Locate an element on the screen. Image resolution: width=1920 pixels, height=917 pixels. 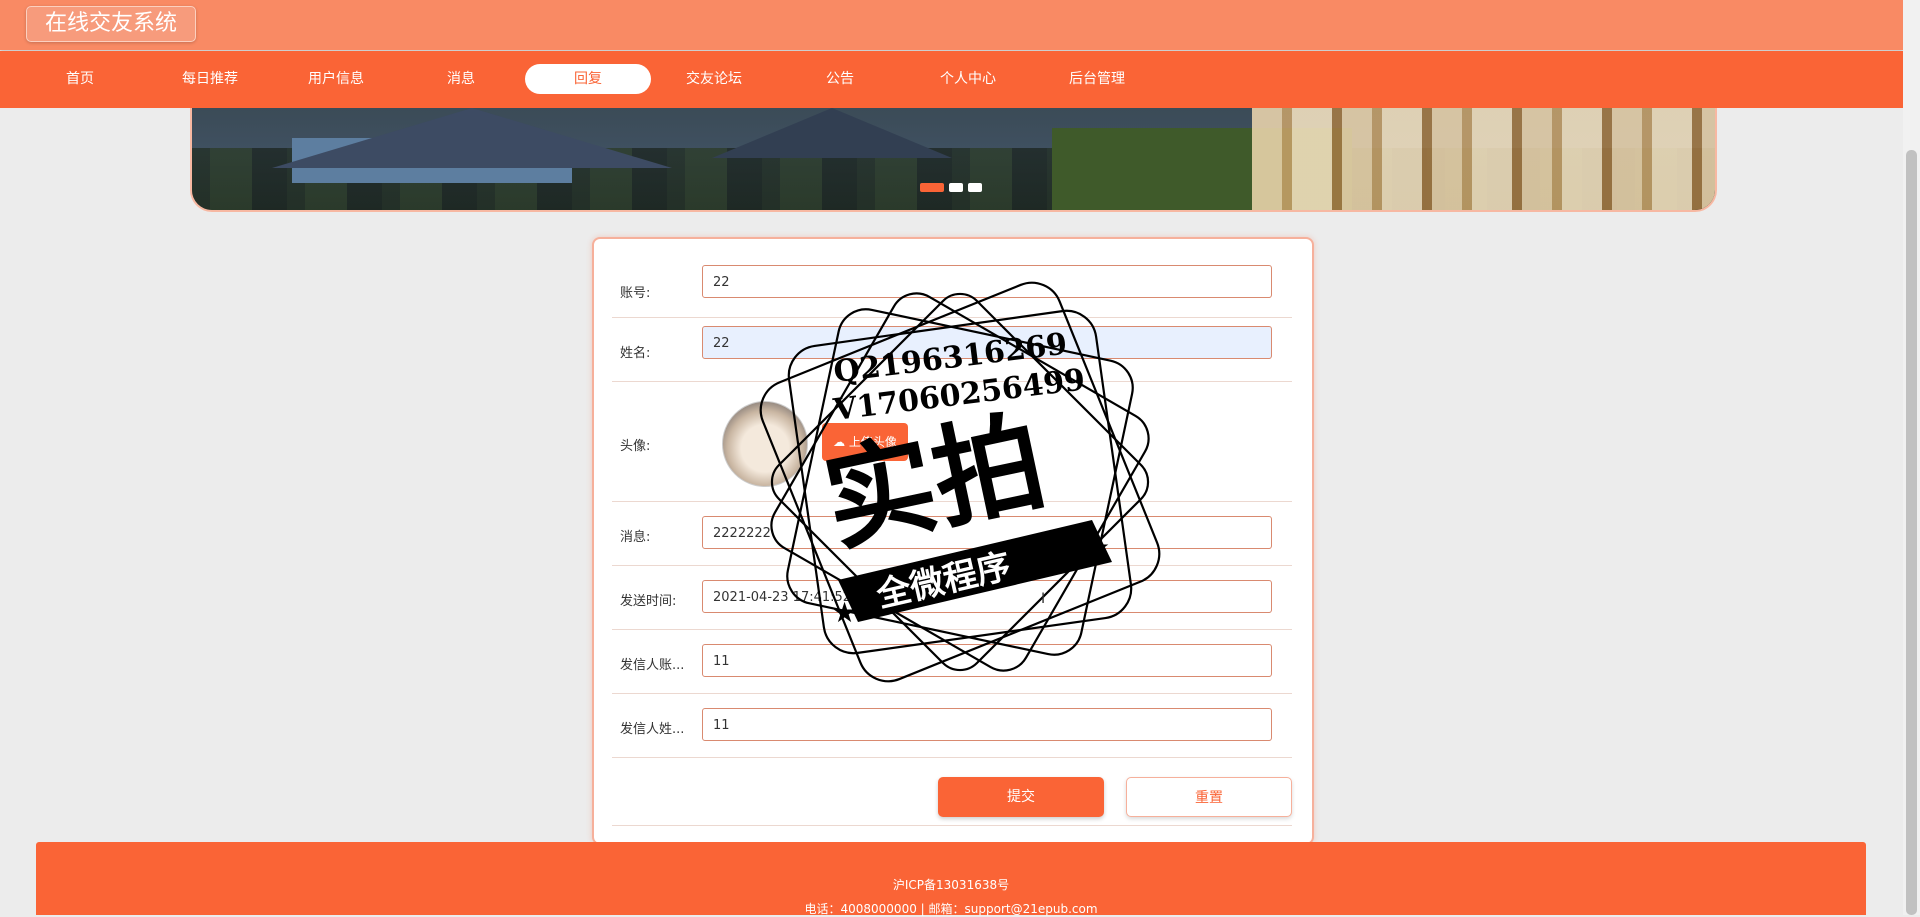
form-row-name: 姓名: 22 is located at coordinates (952, 349).